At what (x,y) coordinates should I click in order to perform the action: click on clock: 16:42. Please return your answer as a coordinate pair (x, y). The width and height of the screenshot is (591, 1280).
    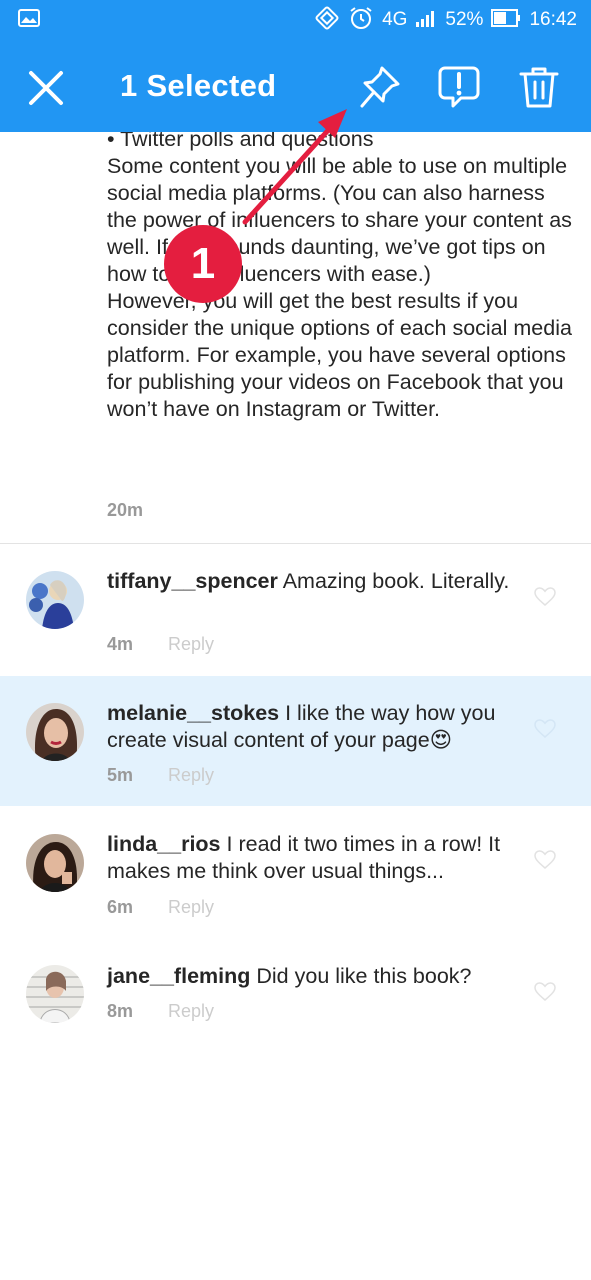
    Looking at the image, I should click on (553, 19).